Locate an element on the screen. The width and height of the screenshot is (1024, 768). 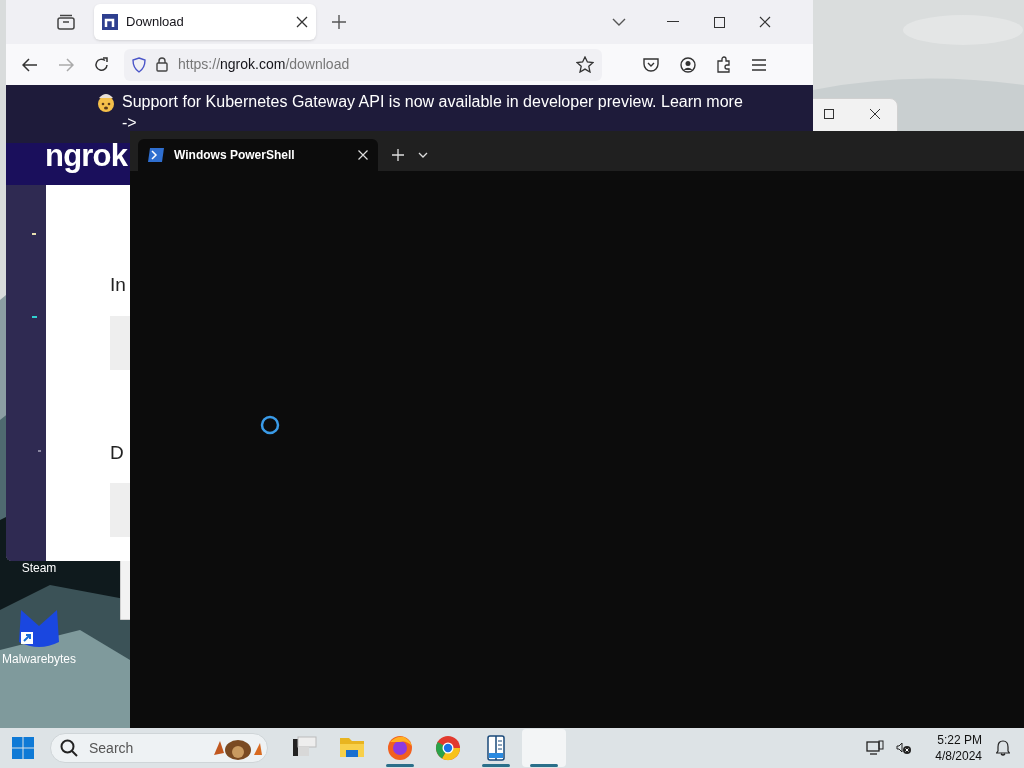
desktop-icon-label: Steam is located at coordinates (39, 568).